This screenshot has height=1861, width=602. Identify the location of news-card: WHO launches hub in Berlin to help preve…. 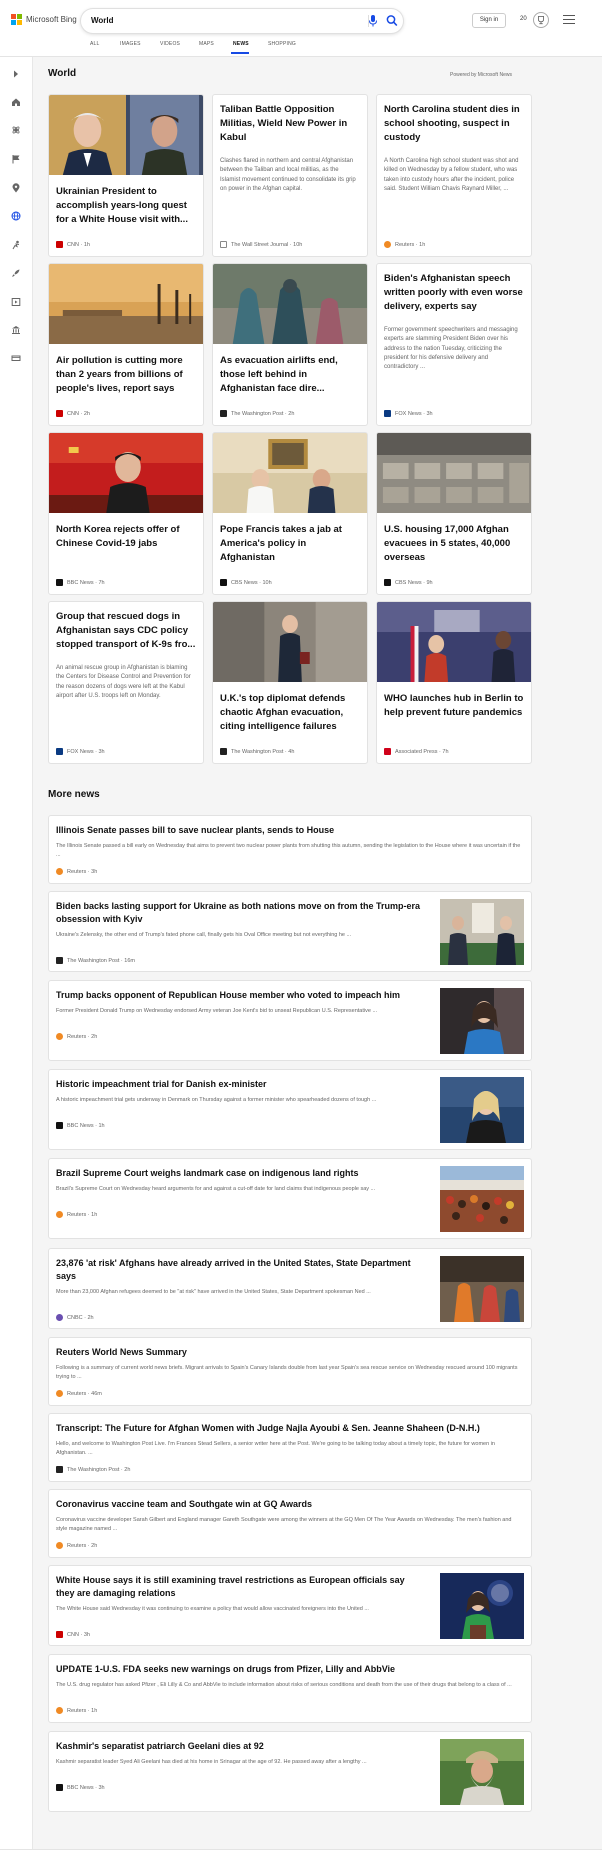
(454, 682).